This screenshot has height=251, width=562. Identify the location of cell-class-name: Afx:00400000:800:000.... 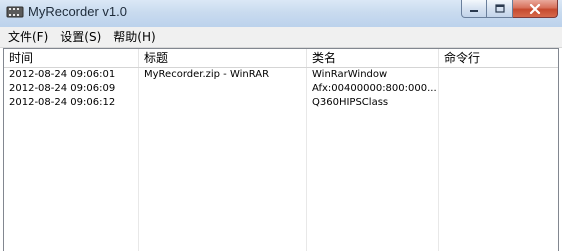
(374, 88).